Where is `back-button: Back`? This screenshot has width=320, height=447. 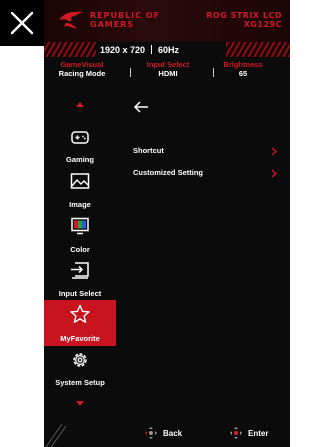 back-button: Back is located at coordinates (163, 433).